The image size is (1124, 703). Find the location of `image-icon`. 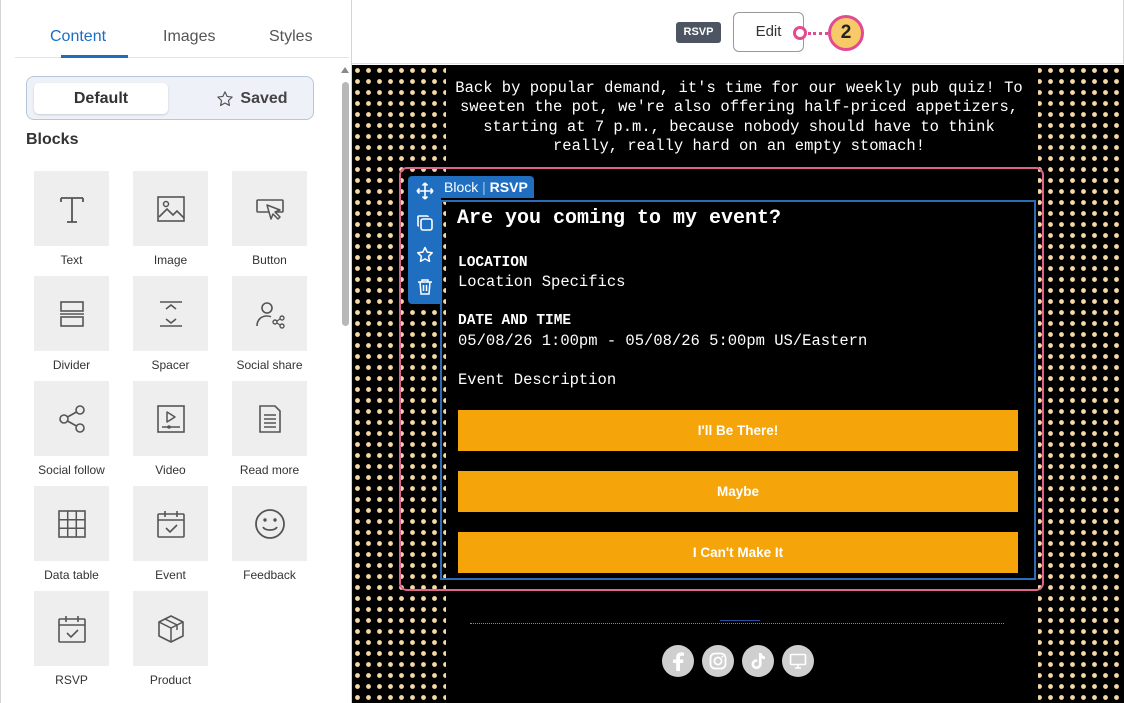

image-icon is located at coordinates (170, 208).